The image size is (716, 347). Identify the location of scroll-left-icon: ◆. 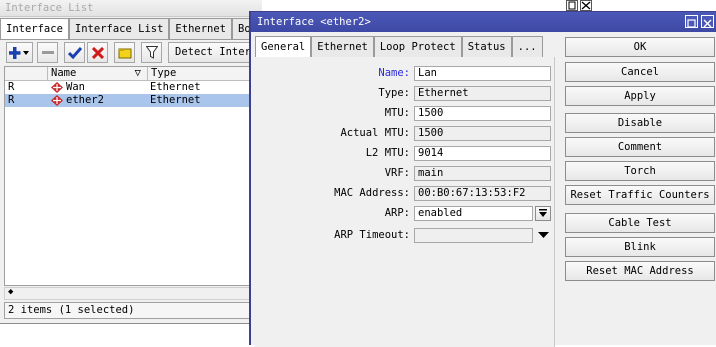
(10, 292).